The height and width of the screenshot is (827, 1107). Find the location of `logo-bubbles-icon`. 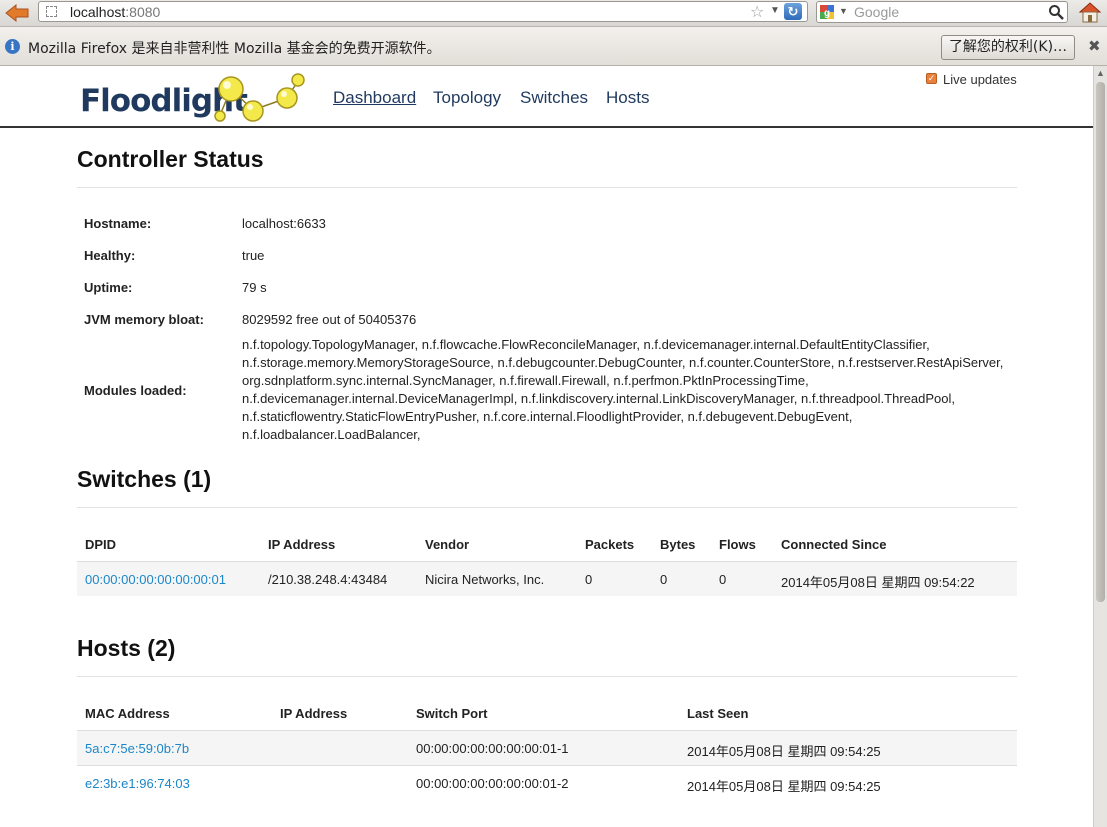

logo-bubbles-icon is located at coordinates (259, 97).